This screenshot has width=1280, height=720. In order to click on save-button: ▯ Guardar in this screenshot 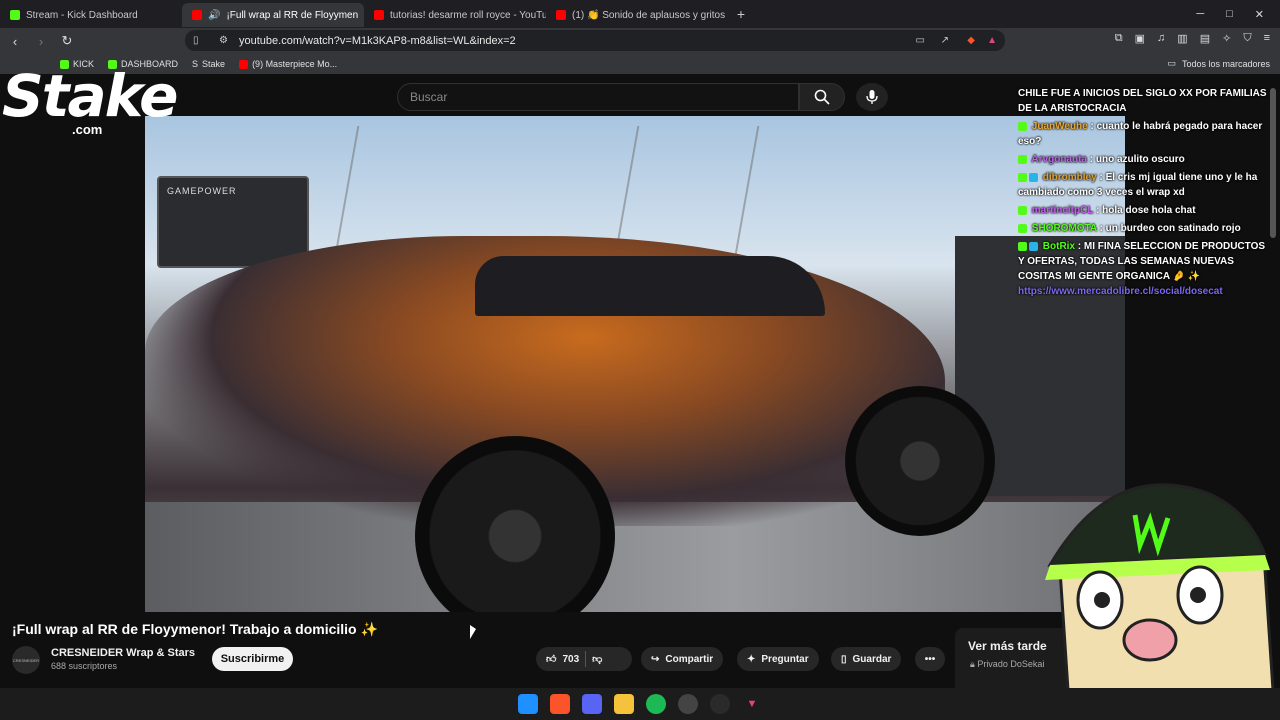, I will do `click(866, 659)`.